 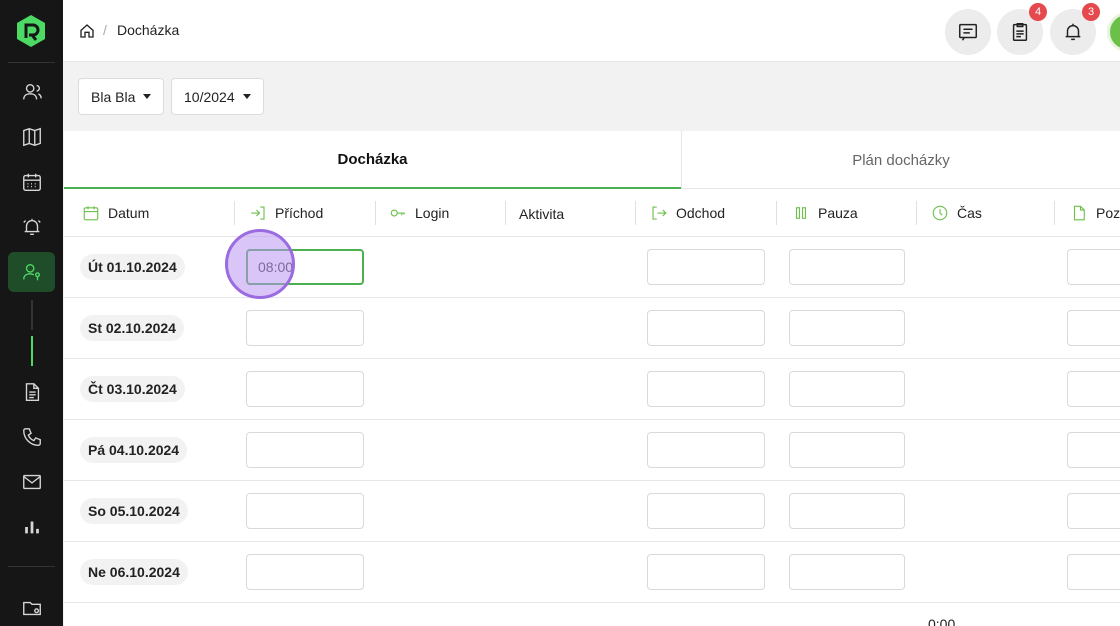 I want to click on document-icon, so click(x=32, y=392).